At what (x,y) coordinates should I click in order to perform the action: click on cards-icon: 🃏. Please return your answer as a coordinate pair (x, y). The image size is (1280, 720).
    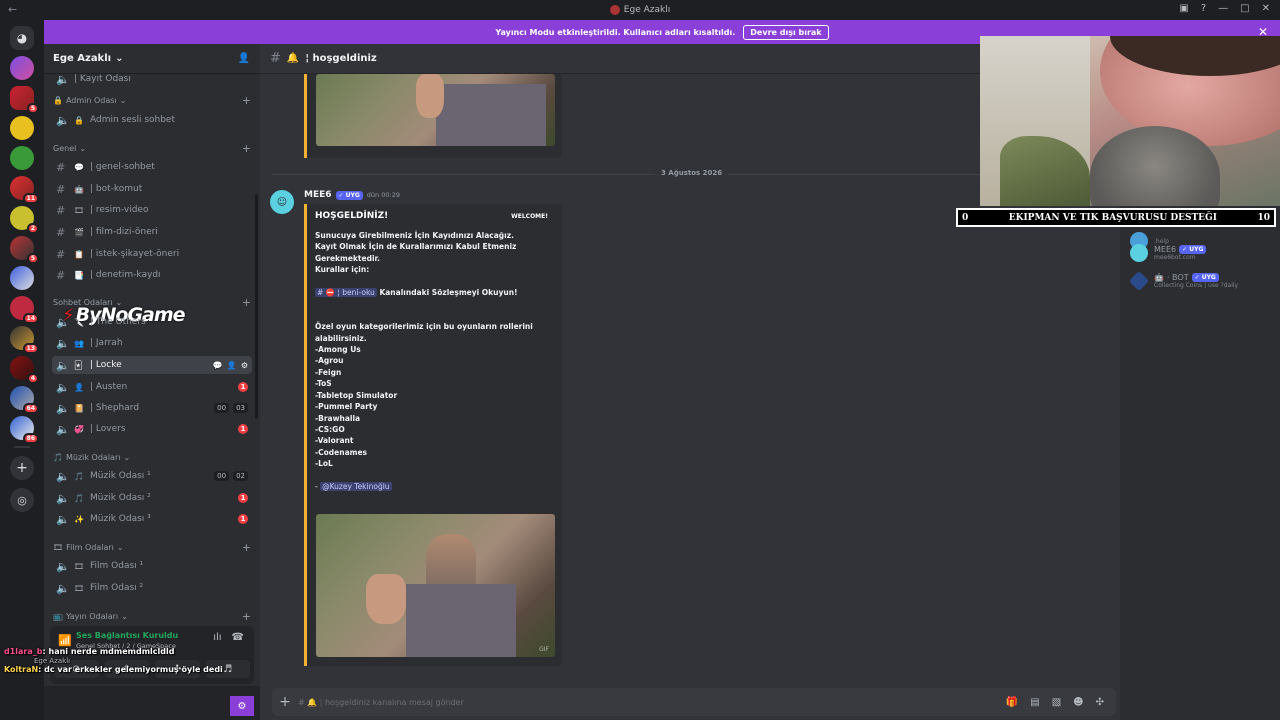
    Looking at the image, I should click on (78, 365).